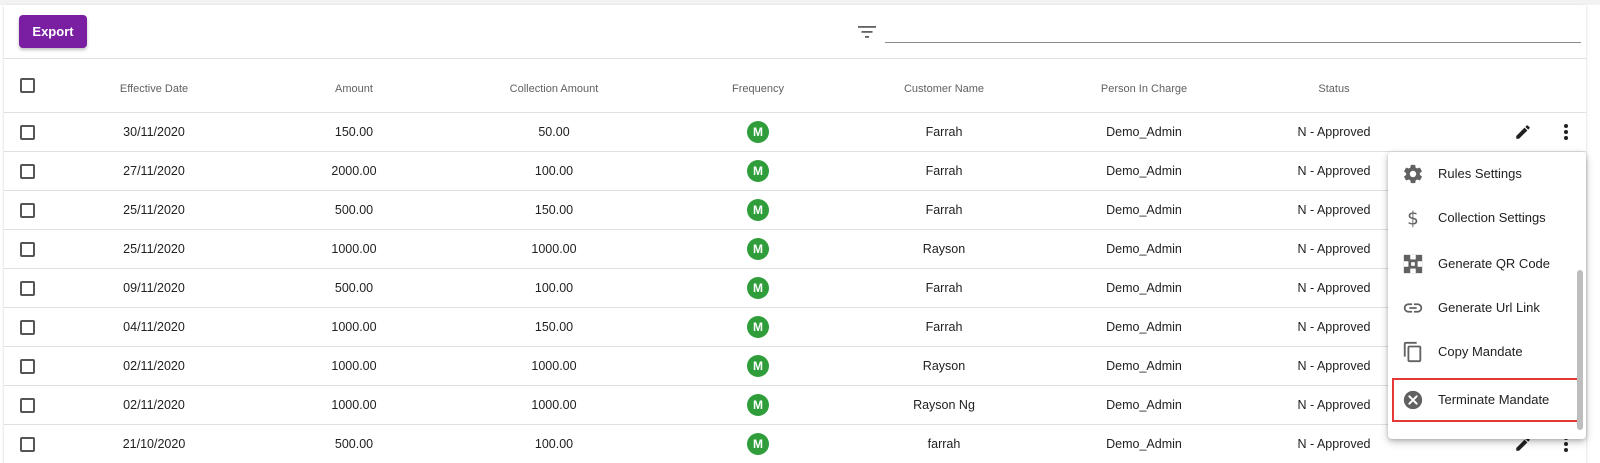  Describe the element at coordinates (795, 32) in the screenshot. I see `toolbar: Export` at that location.